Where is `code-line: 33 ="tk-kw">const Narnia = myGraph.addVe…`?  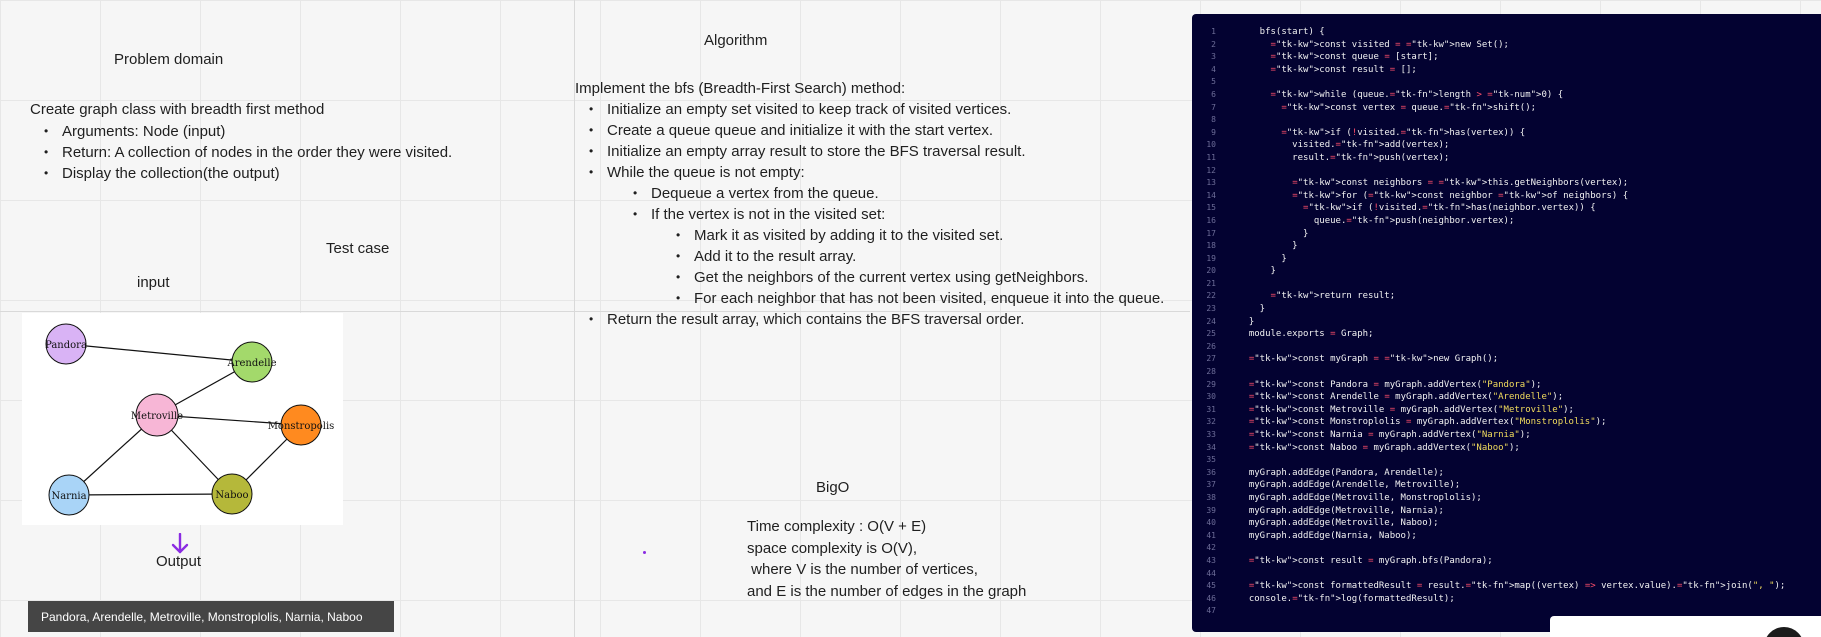 code-line: 33 ="tk-kw">const Narnia = myGraph.addVe… is located at coordinates (1506, 435).